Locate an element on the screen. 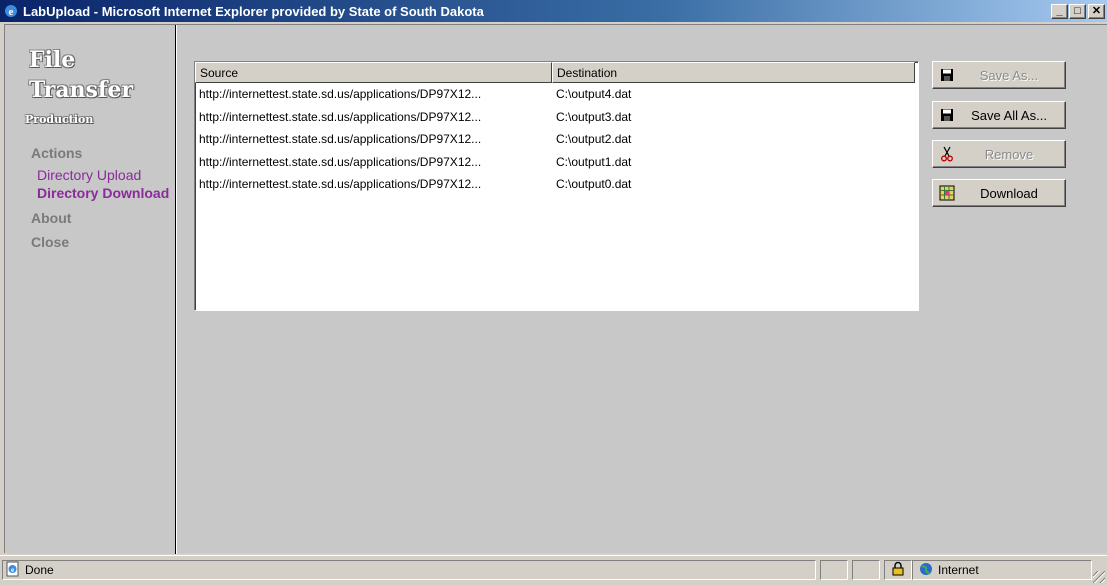 The image size is (1107, 585). close-icon: ✕ is located at coordinates (1096, 10).